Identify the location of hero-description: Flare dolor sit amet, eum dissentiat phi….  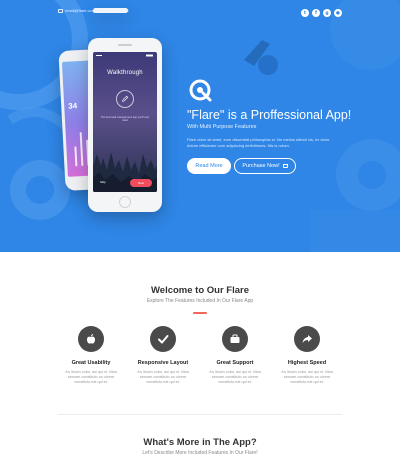
(258, 142).